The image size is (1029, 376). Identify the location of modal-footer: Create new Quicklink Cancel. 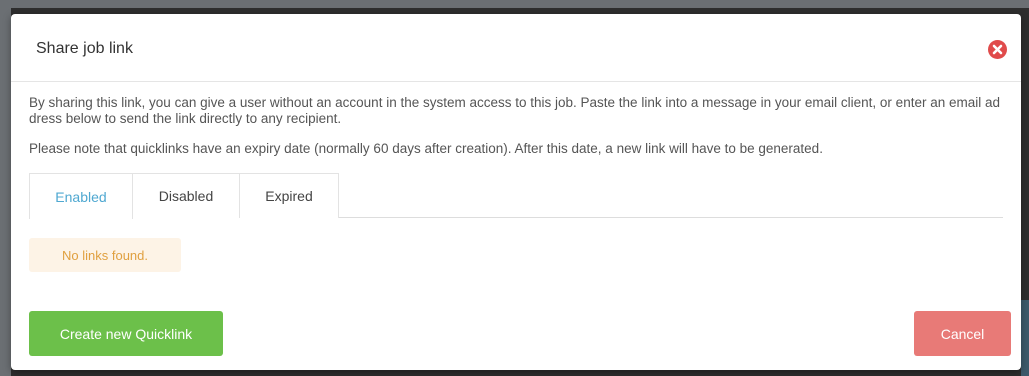
(520, 333).